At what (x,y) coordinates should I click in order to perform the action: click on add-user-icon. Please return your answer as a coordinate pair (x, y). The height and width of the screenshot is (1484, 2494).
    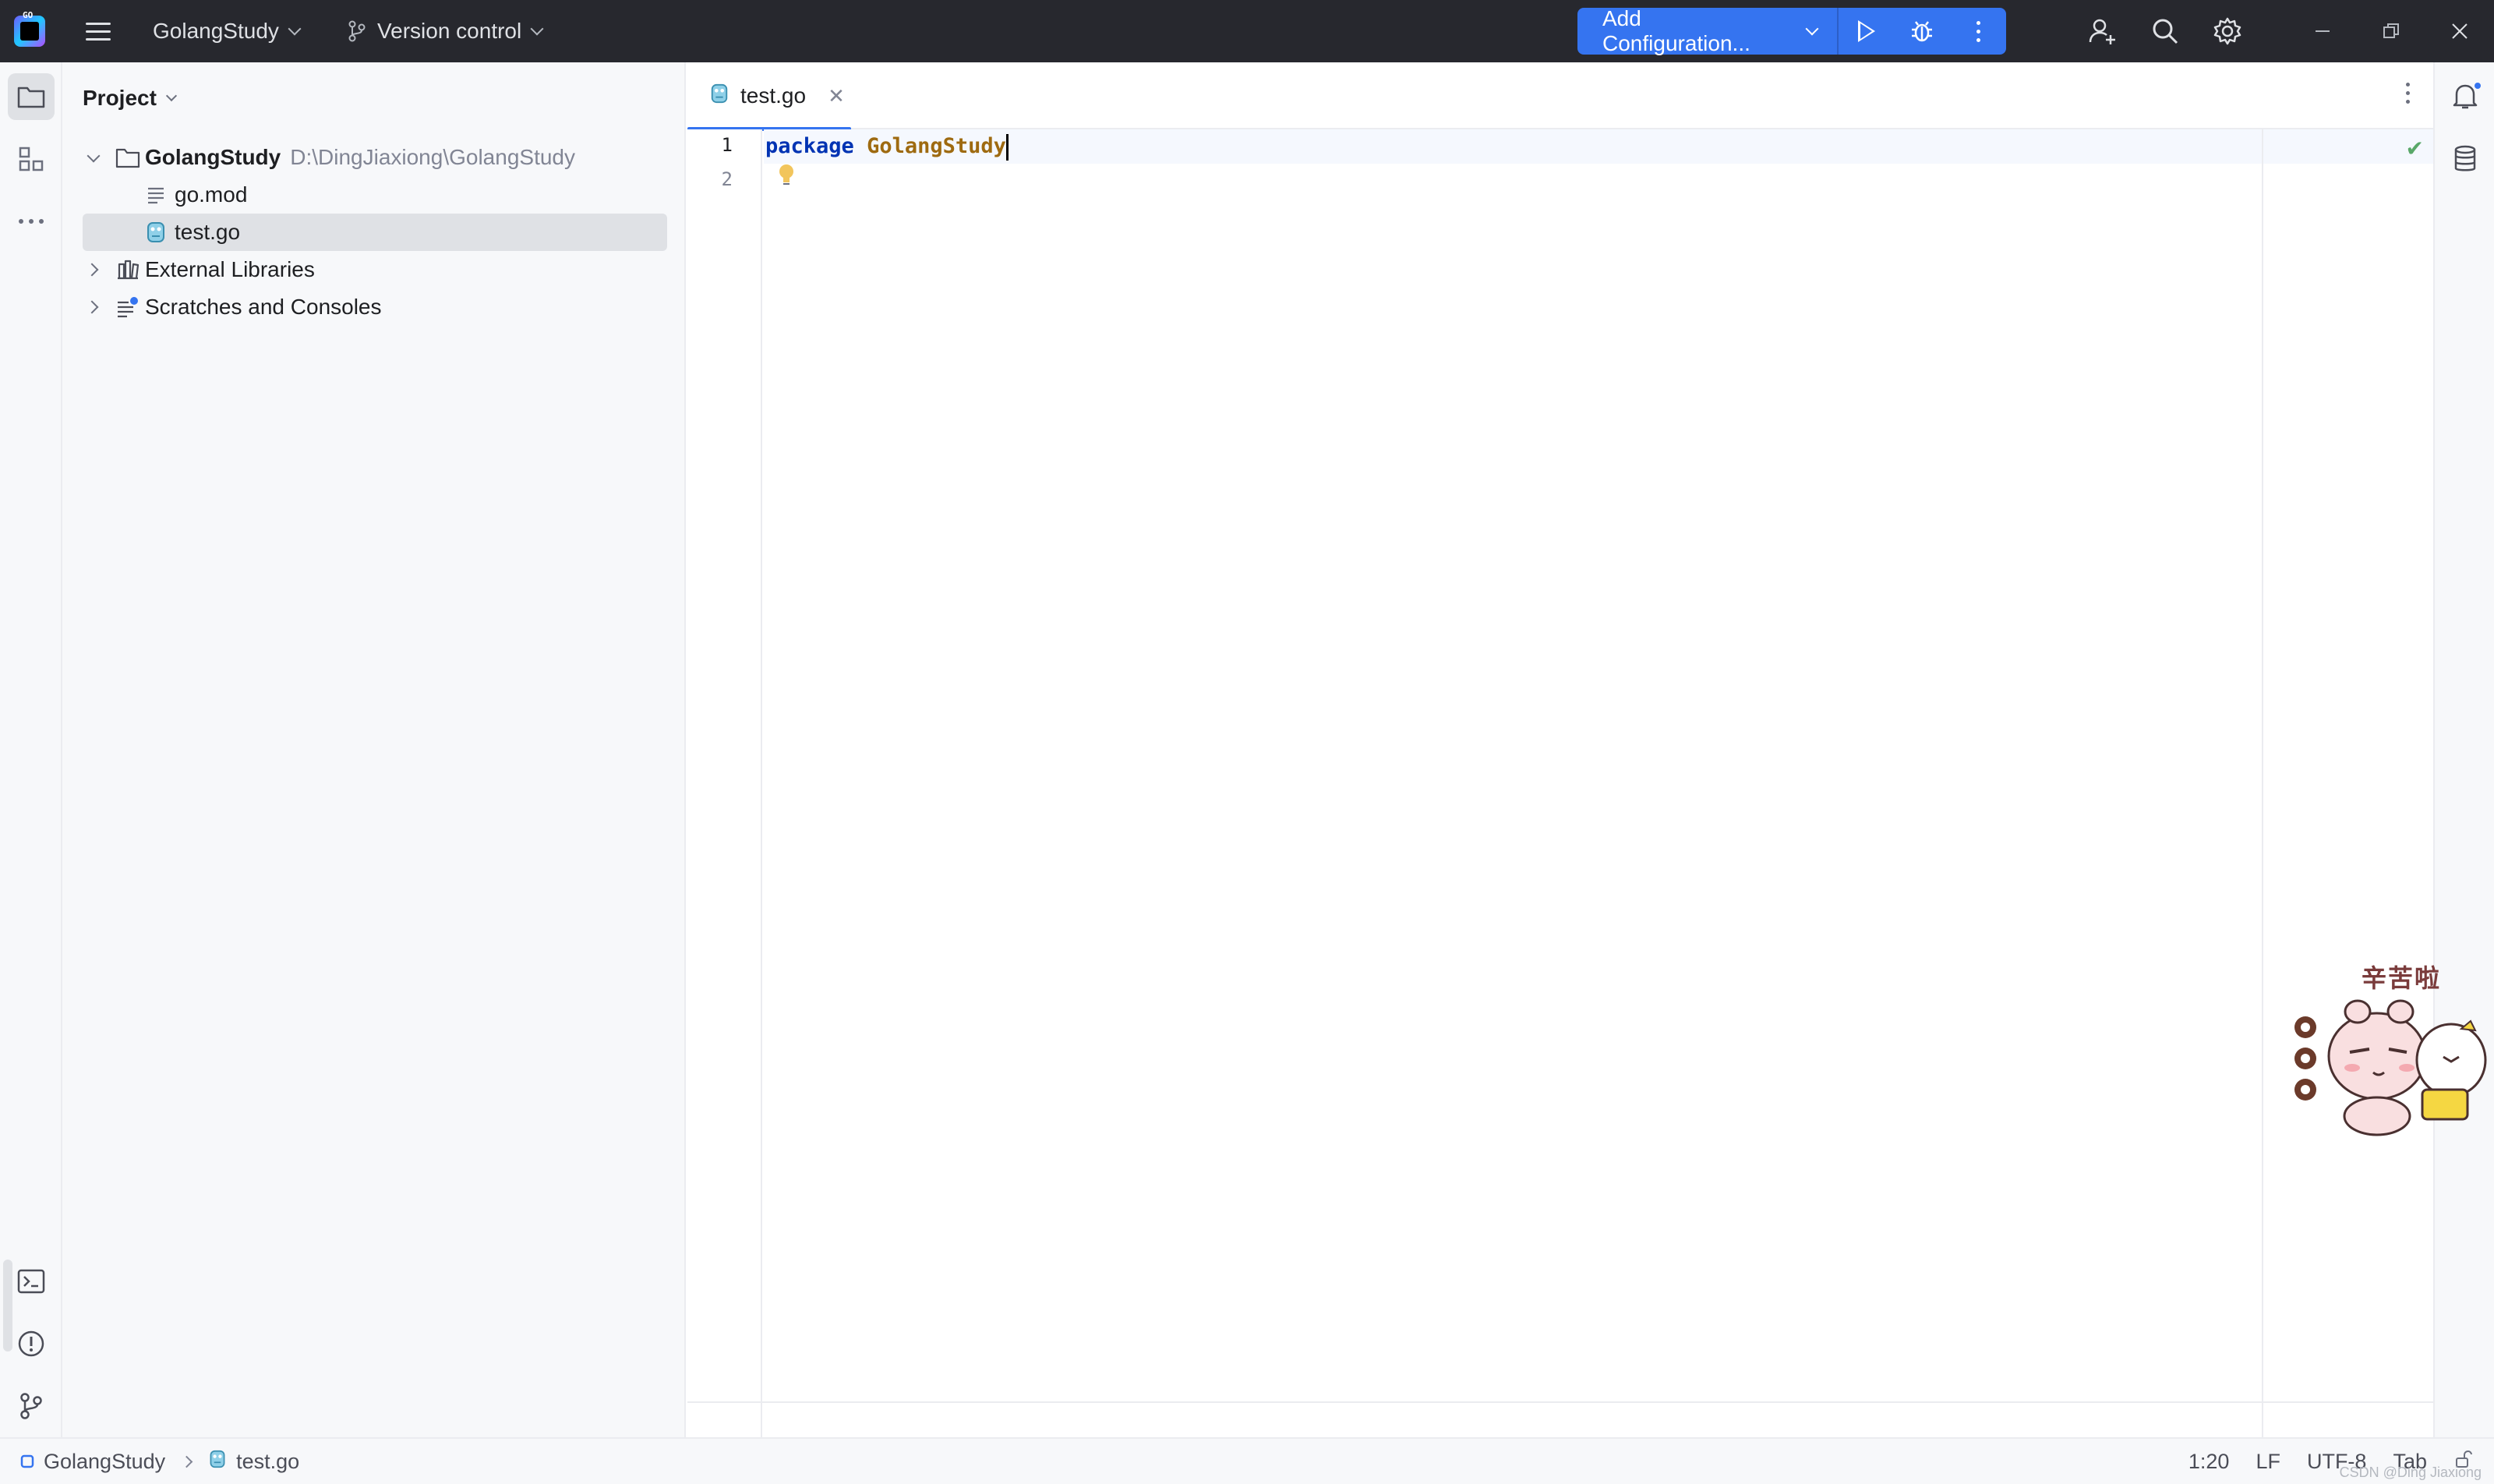
    Looking at the image, I should click on (2102, 31).